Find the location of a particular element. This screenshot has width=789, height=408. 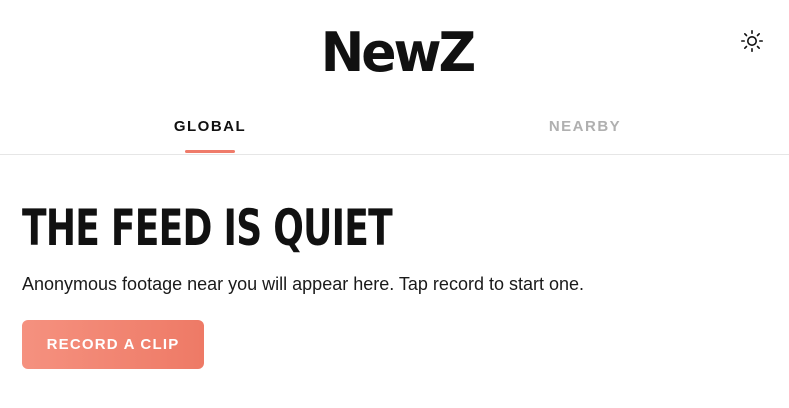

tab-nearby-label: NEARBY is located at coordinates (585, 126).